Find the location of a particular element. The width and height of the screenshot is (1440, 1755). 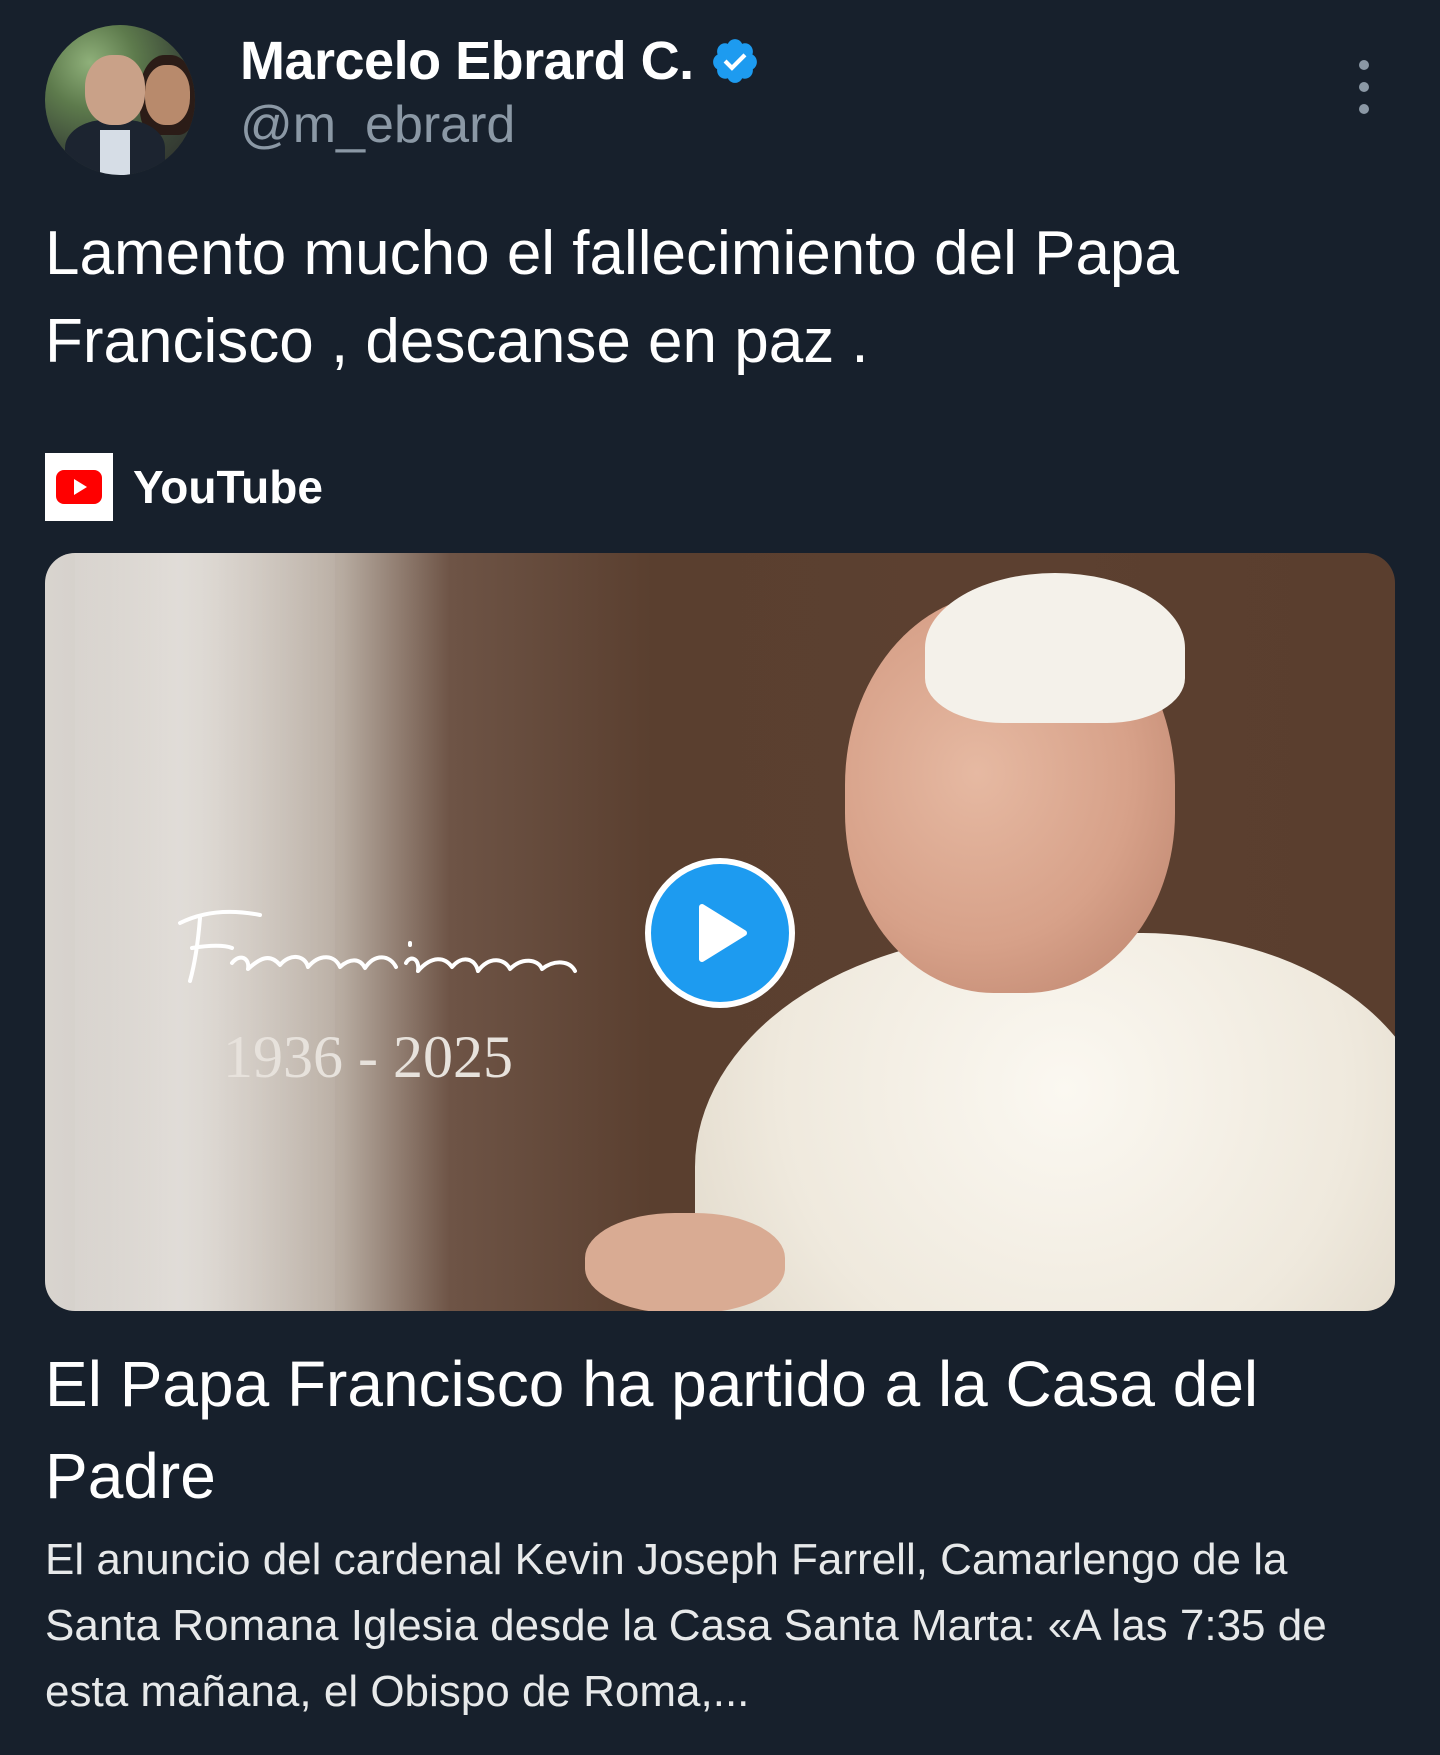

avatar-face-secondary is located at coordinates (167, 95).